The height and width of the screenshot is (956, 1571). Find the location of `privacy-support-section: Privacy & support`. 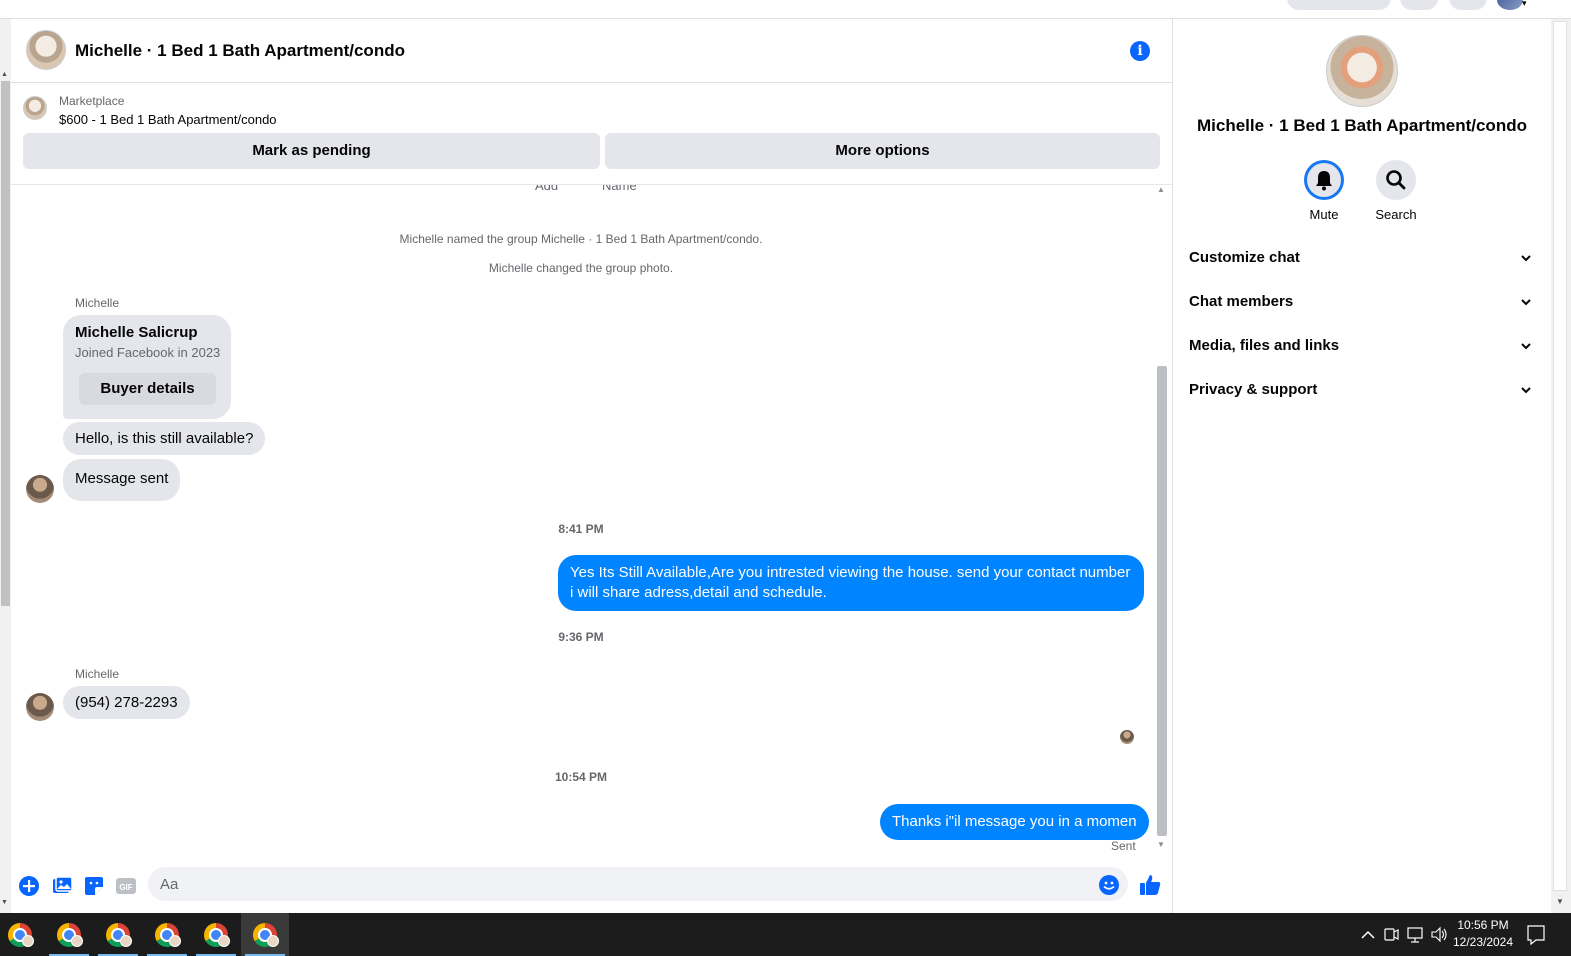

privacy-support-section: Privacy & support is located at coordinates (1364, 391).